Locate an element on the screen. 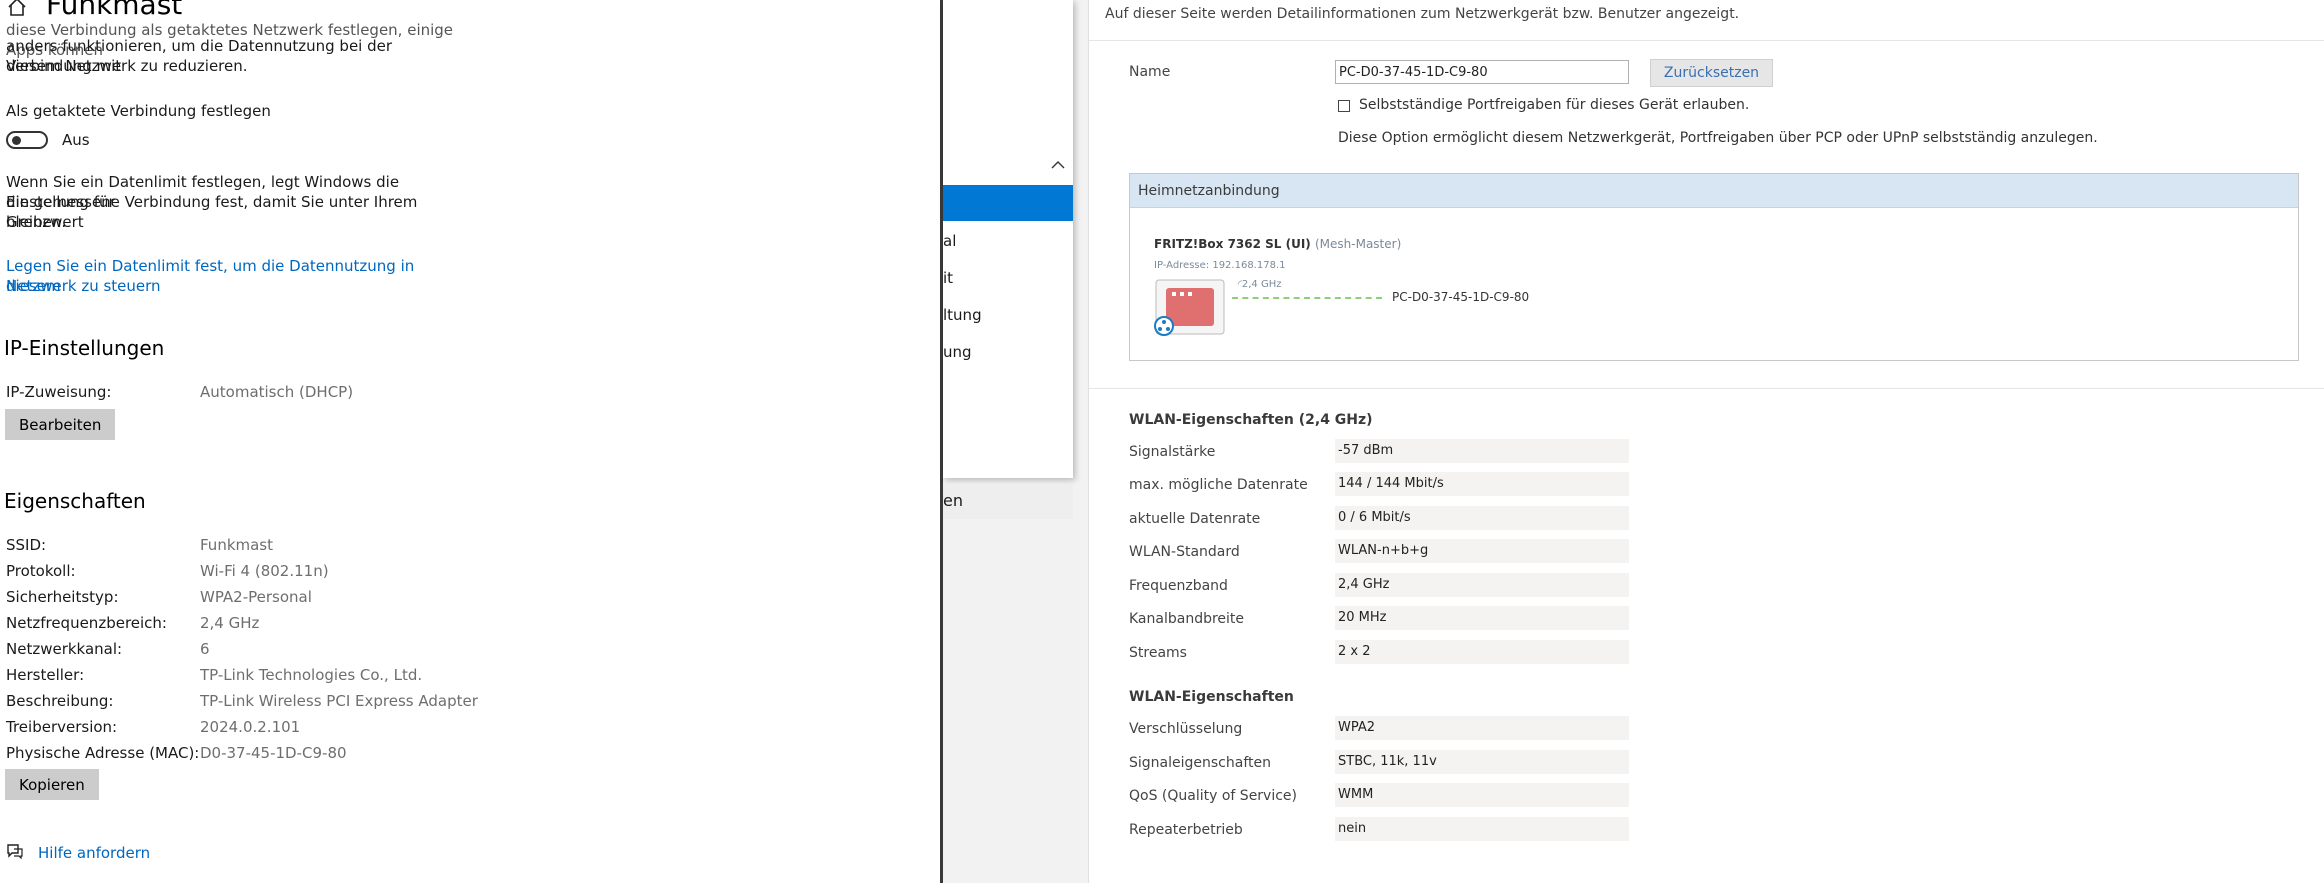 The width and height of the screenshot is (2324, 883). wlan-prop-label: Streams is located at coordinates (1158, 653).